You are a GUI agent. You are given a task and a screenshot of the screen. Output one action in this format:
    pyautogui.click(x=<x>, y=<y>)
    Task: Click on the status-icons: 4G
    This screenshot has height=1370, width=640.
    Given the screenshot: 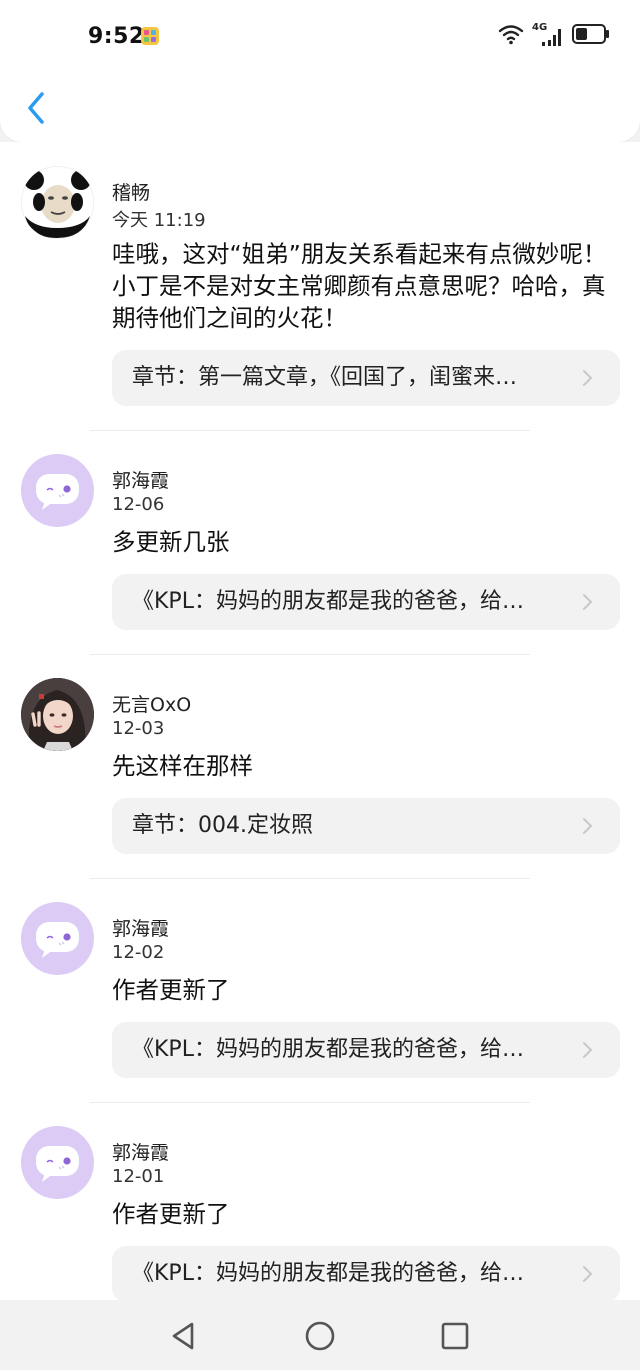 What is the action you would take?
    pyautogui.click(x=554, y=35)
    